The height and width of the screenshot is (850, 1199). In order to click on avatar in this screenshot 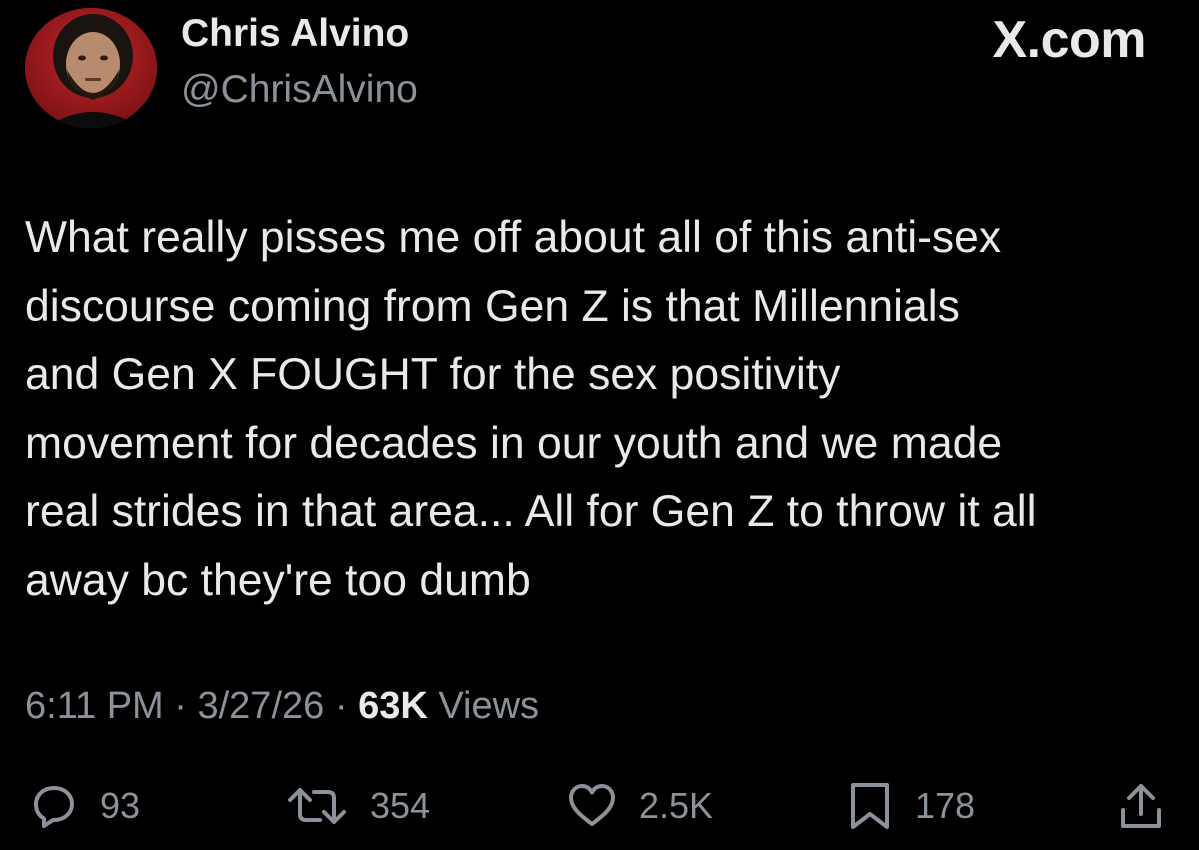, I will do `click(91, 68)`.